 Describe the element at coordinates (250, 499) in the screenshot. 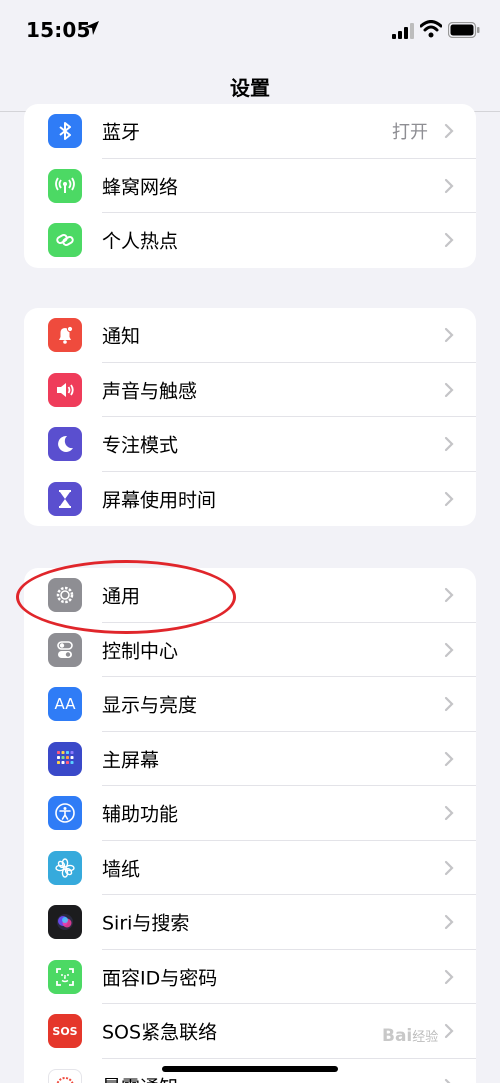

I see `settings-row-screen-time: 屏幕使用时间` at that location.